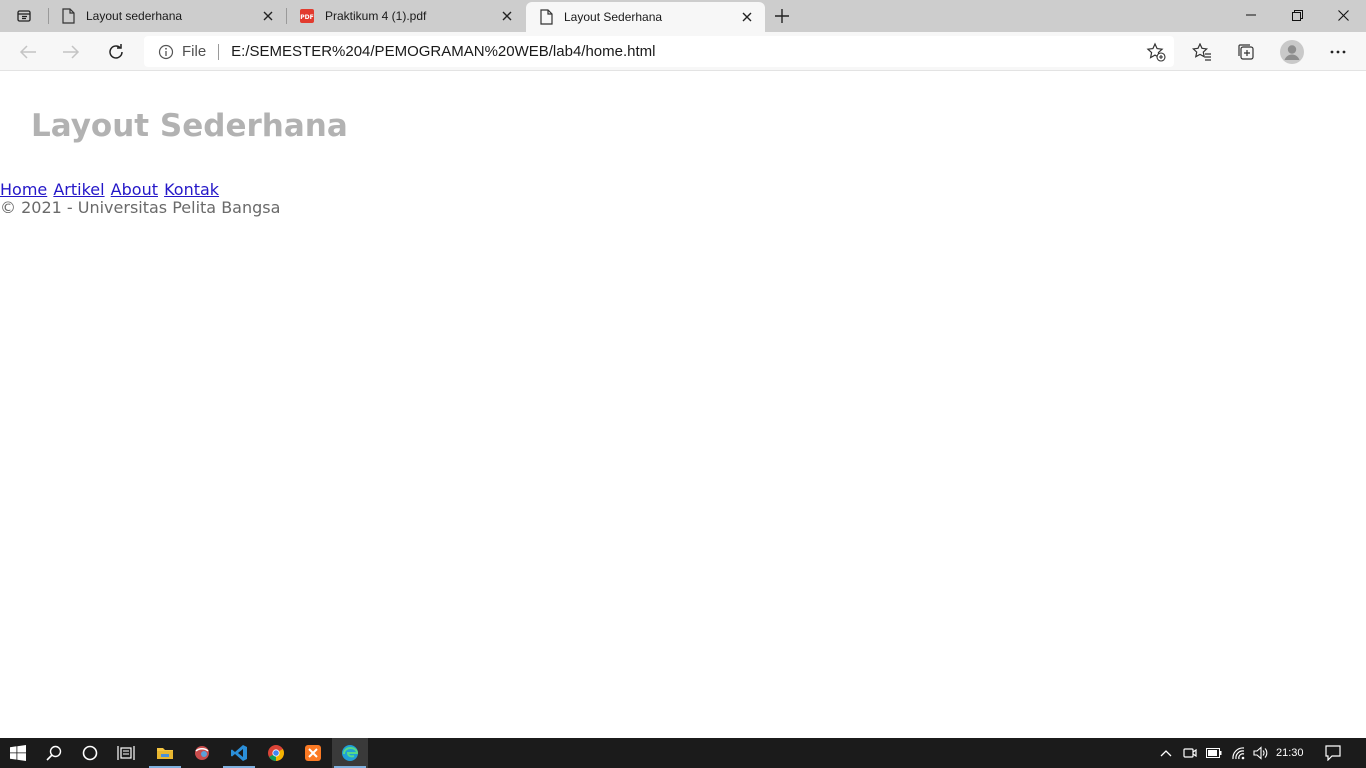  I want to click on task-view-button, so click(126, 753).